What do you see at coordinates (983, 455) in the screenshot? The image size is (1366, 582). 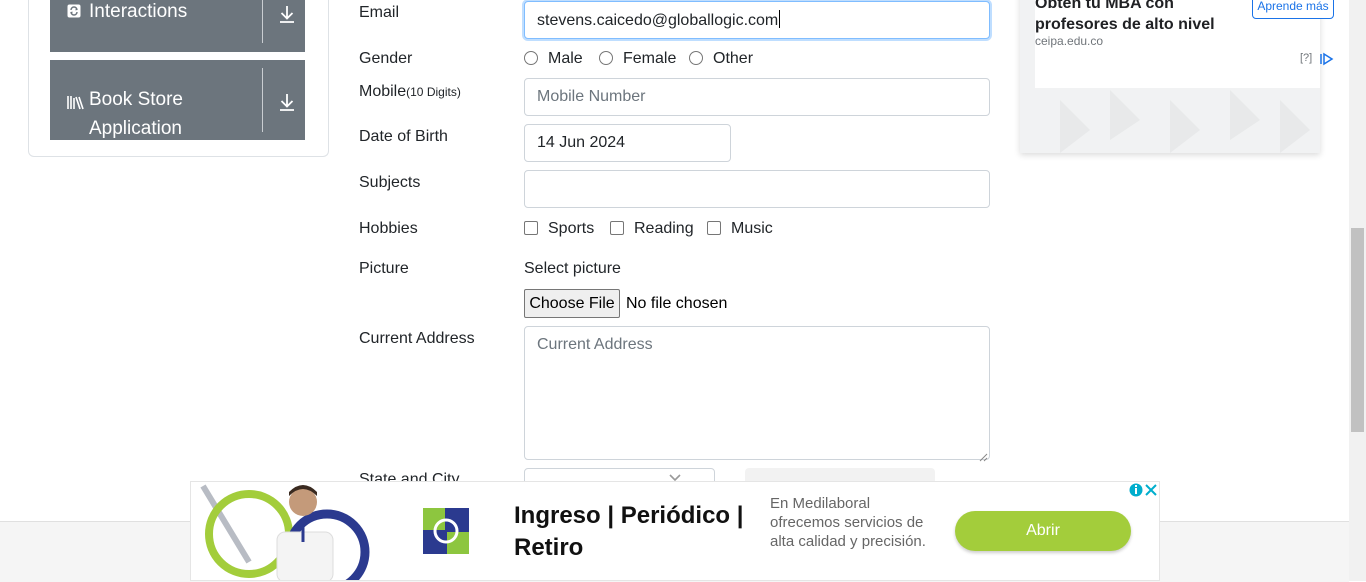 I see `resize-handle-icon` at bounding box center [983, 455].